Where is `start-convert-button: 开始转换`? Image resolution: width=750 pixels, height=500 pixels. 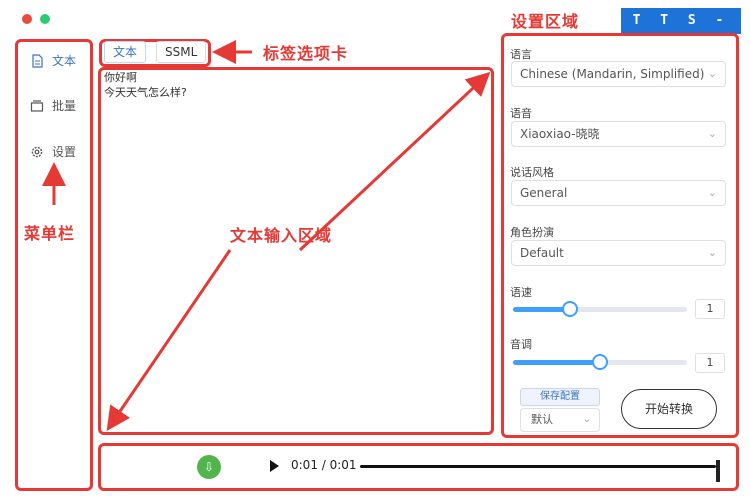
start-convert-button: 开始转换 is located at coordinates (669, 409).